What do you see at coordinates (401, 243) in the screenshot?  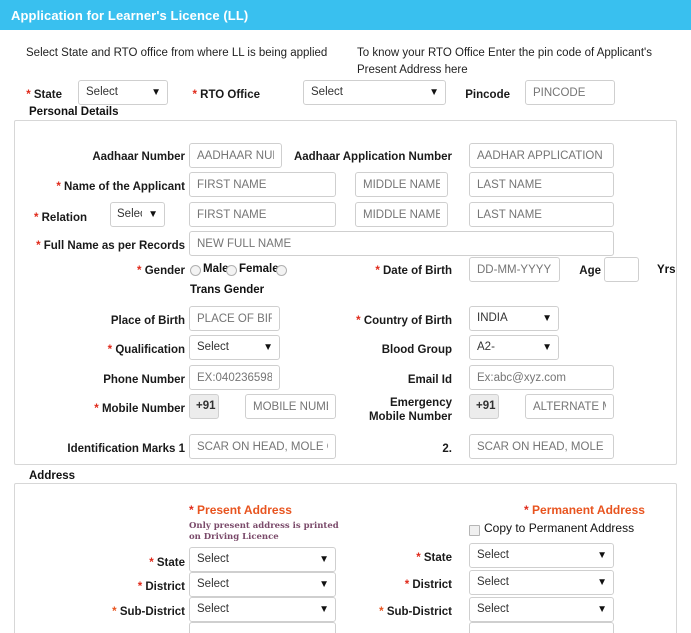 I see `full-name-records-input` at bounding box center [401, 243].